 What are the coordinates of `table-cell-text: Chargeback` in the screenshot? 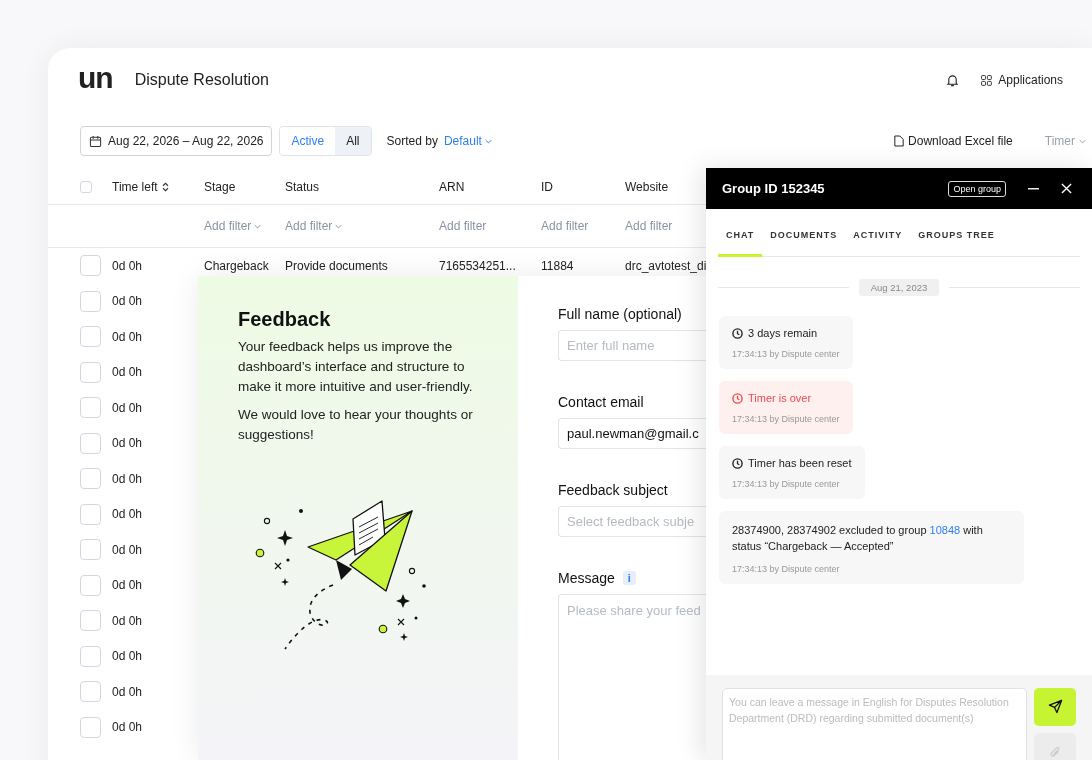 It's located at (237, 265).